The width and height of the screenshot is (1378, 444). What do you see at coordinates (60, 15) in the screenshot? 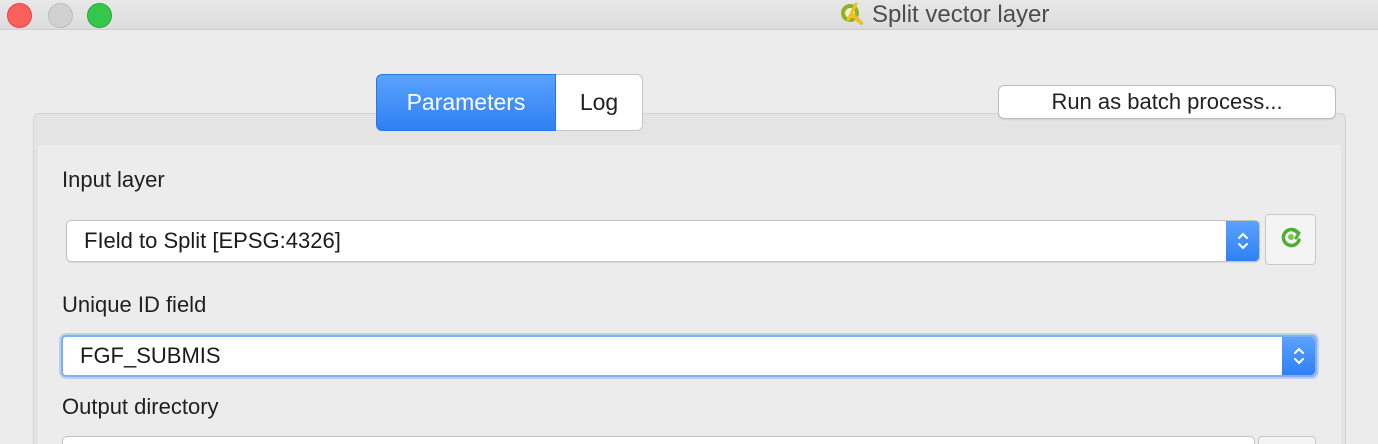
I see `minimize-window-button` at bounding box center [60, 15].